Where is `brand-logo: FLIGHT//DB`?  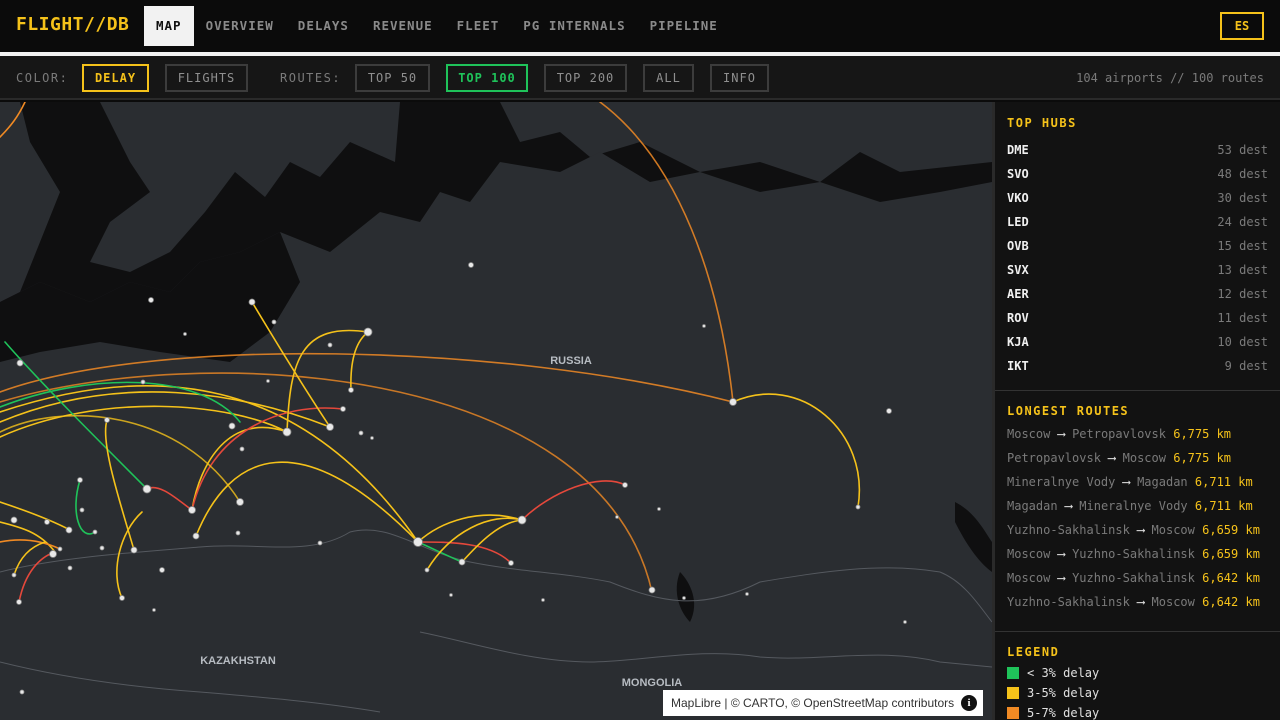
brand-logo: FLIGHT//DB is located at coordinates (72, 24).